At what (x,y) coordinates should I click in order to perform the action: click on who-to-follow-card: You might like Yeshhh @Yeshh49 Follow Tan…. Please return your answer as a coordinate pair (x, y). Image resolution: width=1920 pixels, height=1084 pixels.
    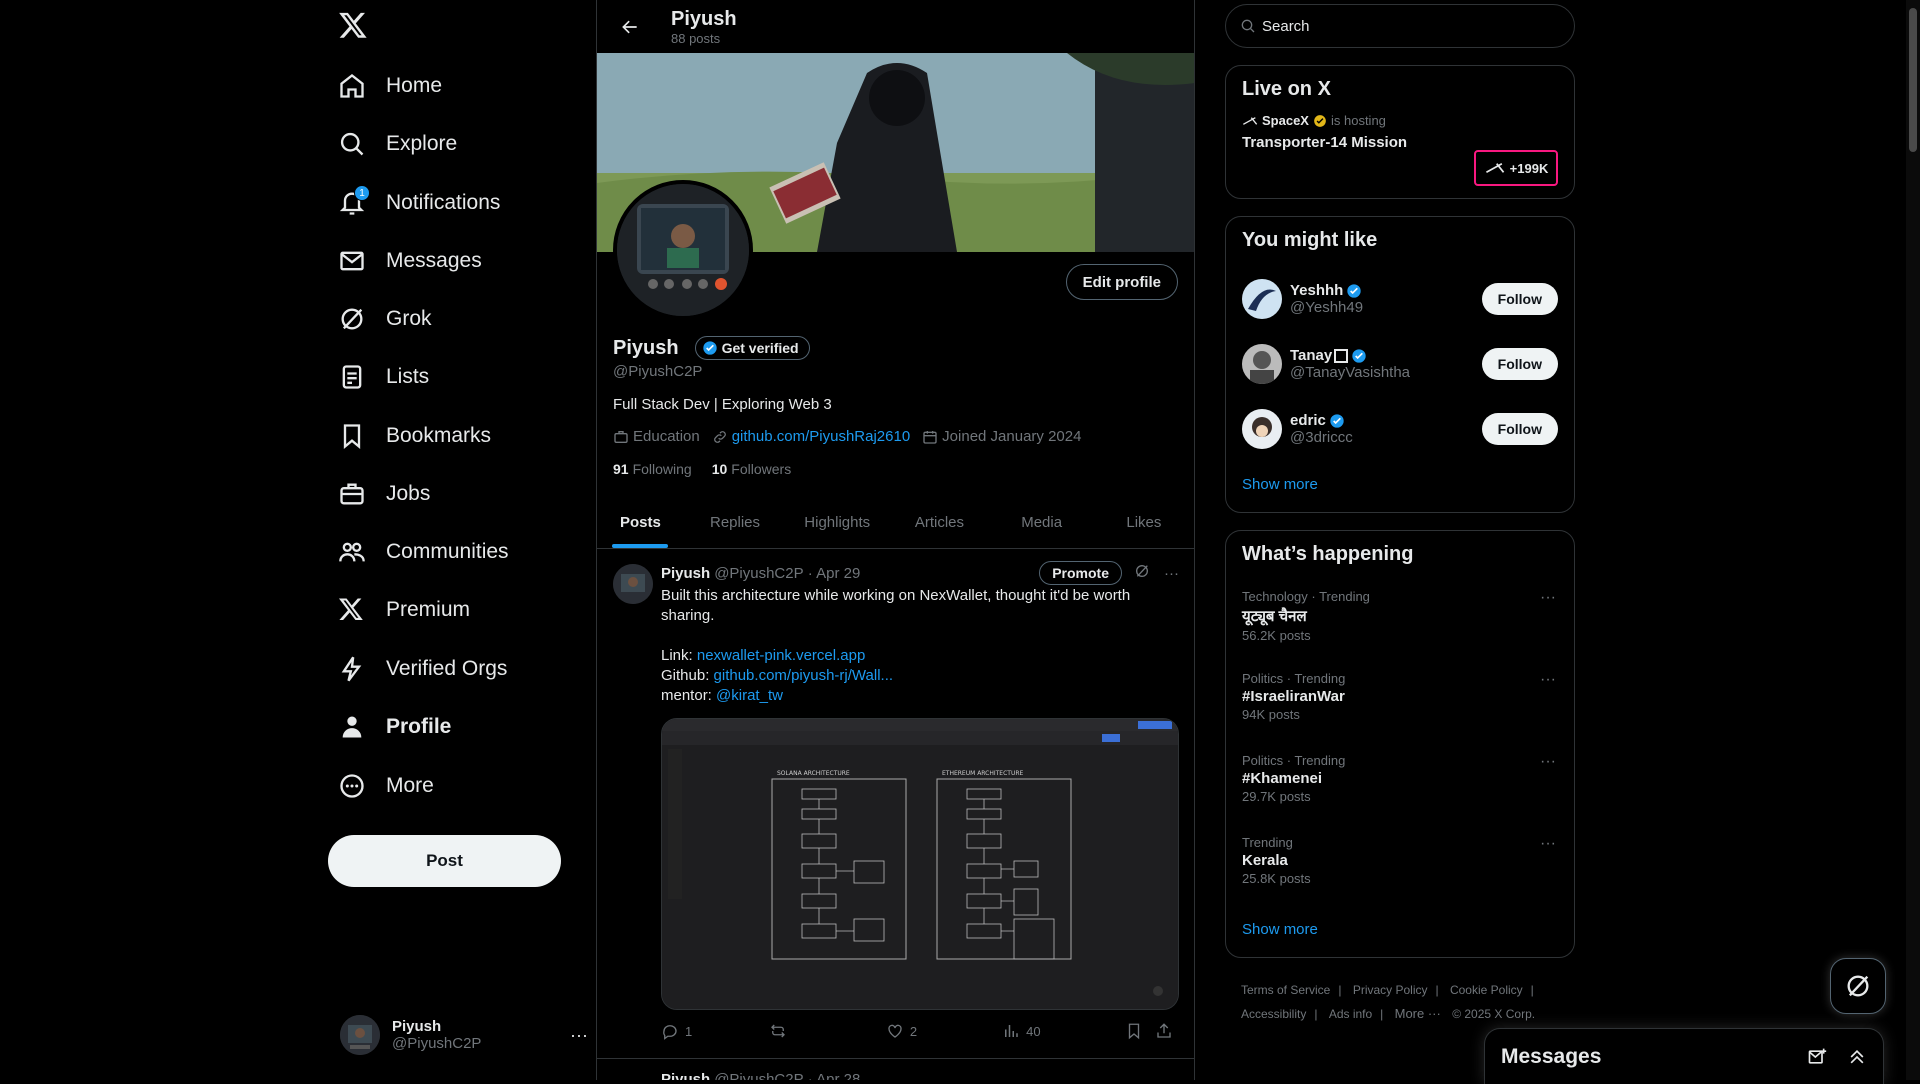
    Looking at the image, I should click on (1400, 364).